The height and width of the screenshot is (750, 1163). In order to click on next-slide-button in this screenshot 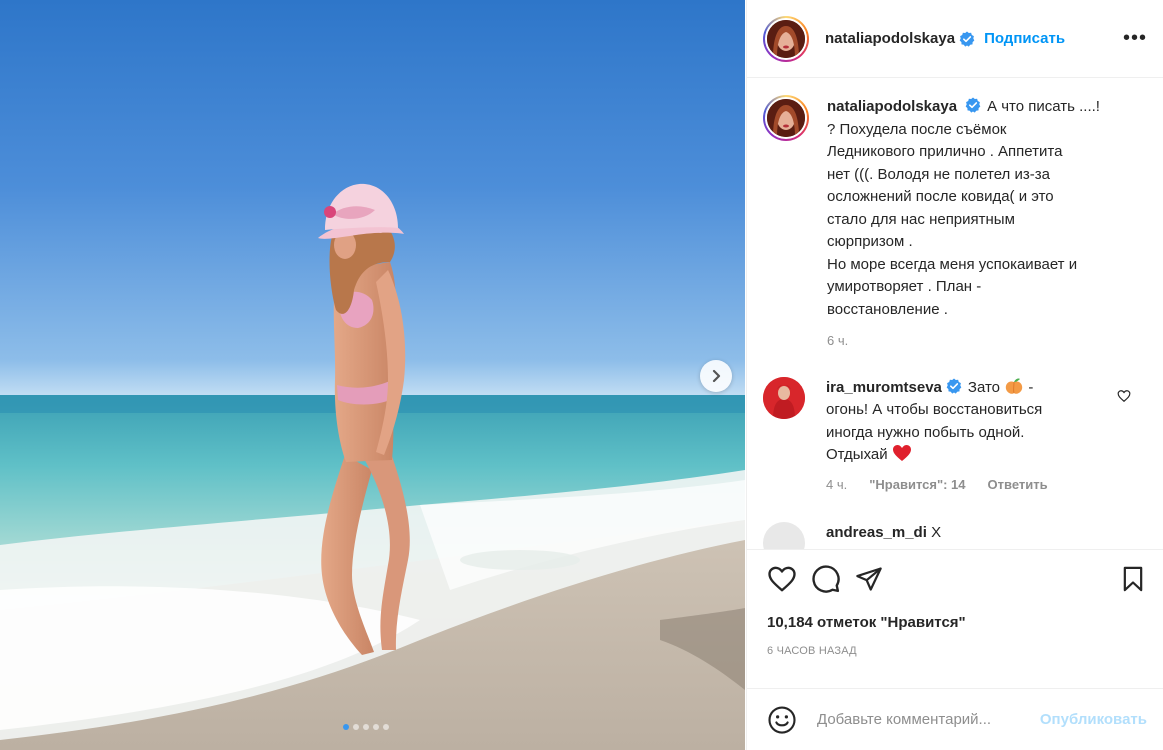, I will do `click(716, 376)`.